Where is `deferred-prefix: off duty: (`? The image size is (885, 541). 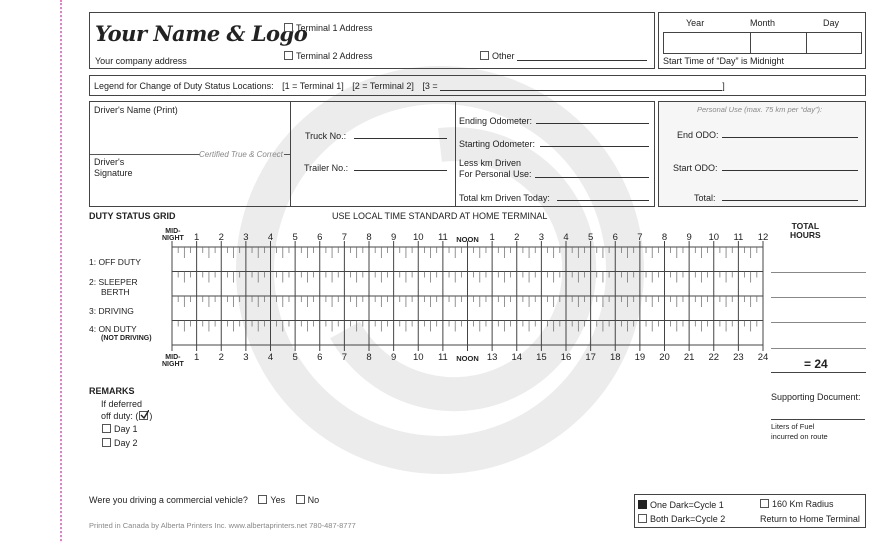
deferred-prefix: off duty: ( is located at coordinates (120, 416).